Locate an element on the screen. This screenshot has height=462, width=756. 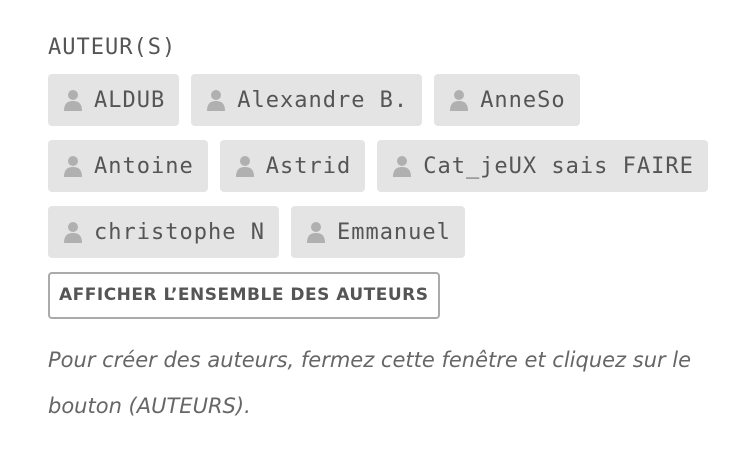
author-chip-christophe-n: christophe N is located at coordinates (163, 232).